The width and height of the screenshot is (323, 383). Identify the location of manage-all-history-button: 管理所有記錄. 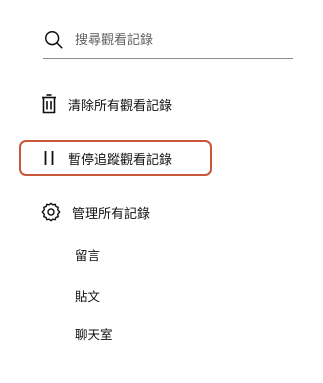
(95, 212).